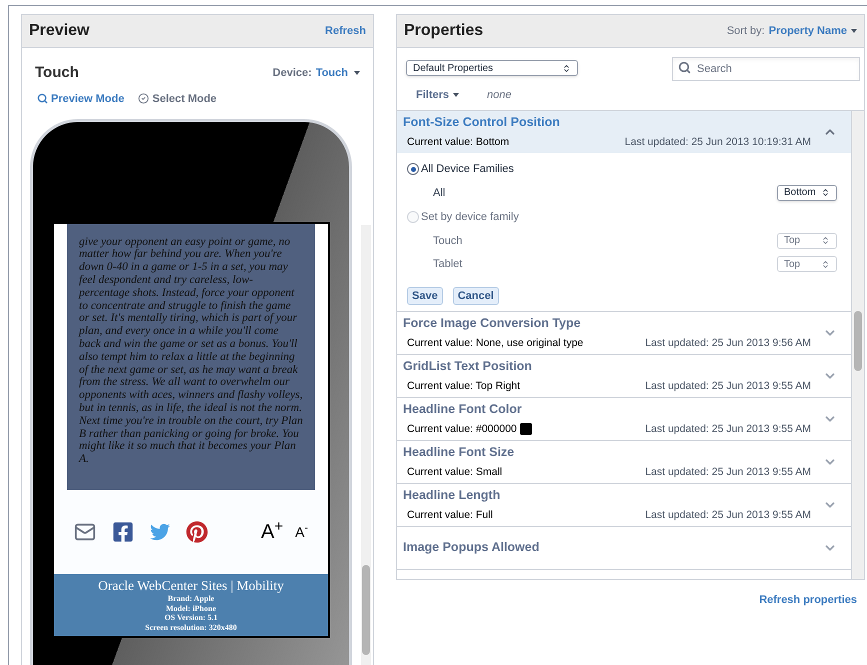  I want to click on filters-value: none, so click(499, 95).